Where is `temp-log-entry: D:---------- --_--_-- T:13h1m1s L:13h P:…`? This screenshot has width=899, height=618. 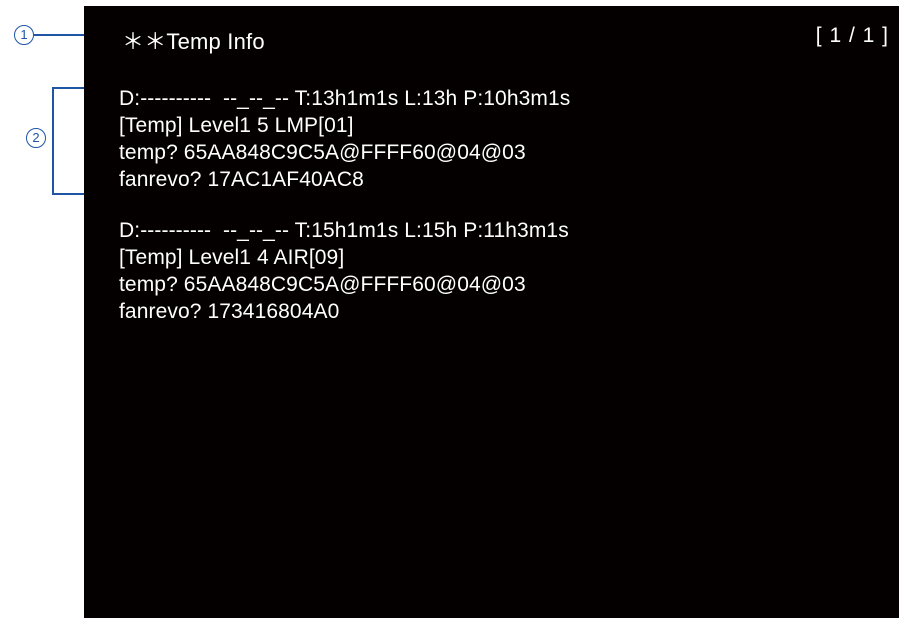
temp-log-entry: D:---------- --_--_-- T:13h1m1s L:13h P:… is located at coordinates (499, 139).